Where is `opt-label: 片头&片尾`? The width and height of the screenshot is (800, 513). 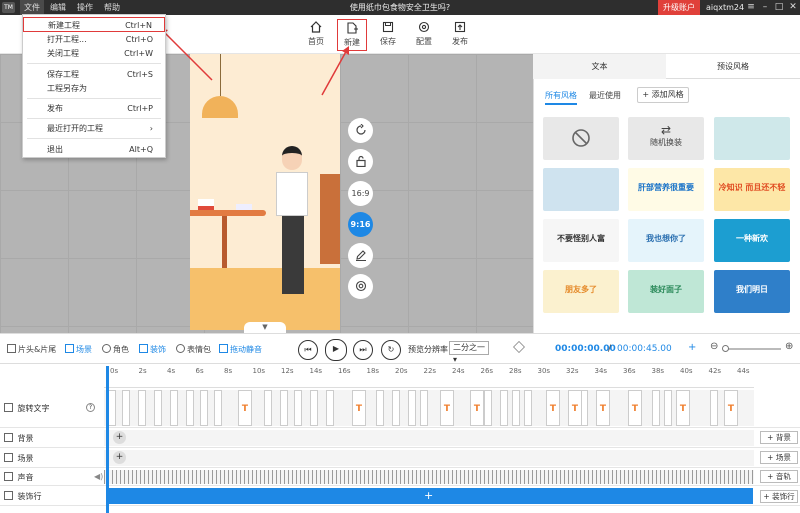
opt-label: 片头&片尾 is located at coordinates (37, 349).